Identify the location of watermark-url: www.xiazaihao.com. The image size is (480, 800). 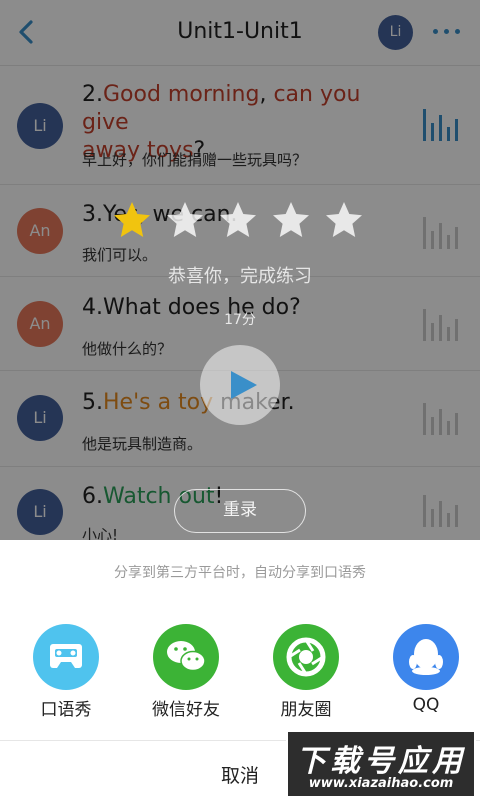
(381, 783).